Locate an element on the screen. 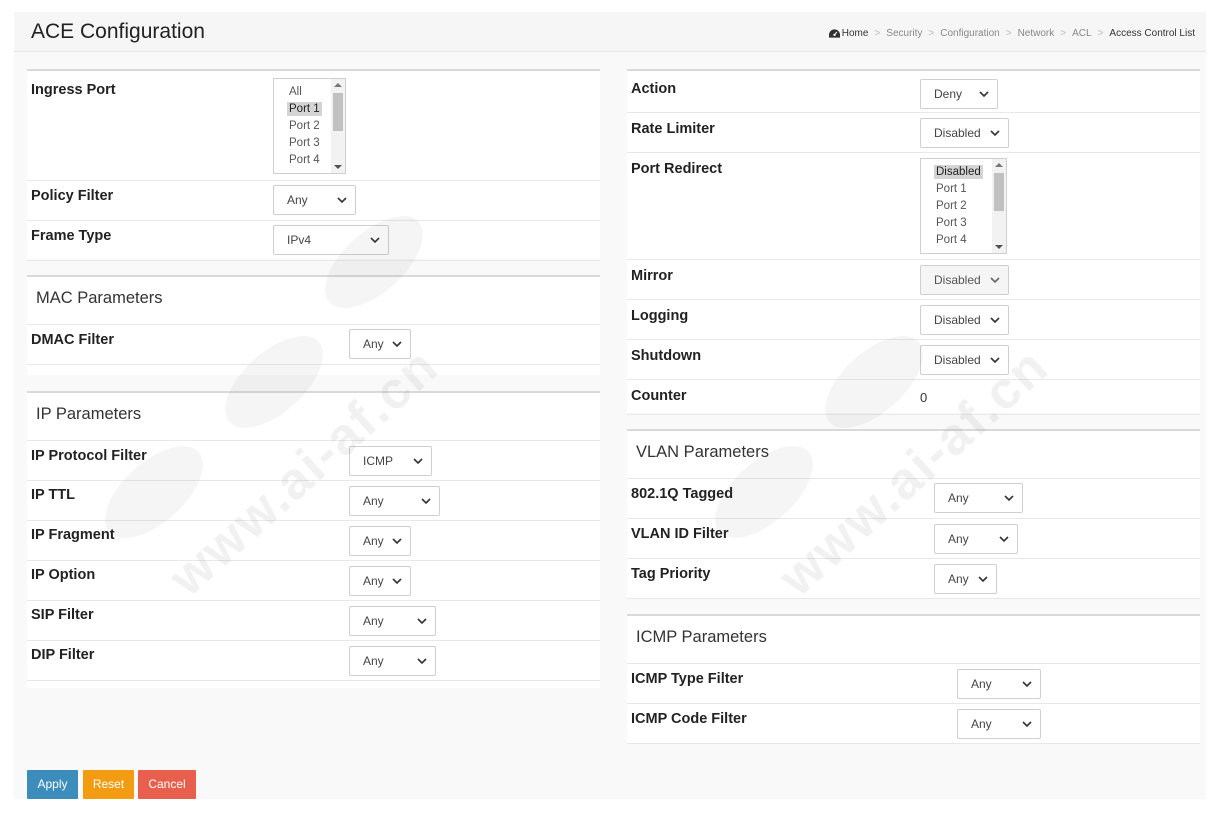 This screenshot has height=815, width=1222. port-redirect-option: Port 3 is located at coordinates (951, 223).